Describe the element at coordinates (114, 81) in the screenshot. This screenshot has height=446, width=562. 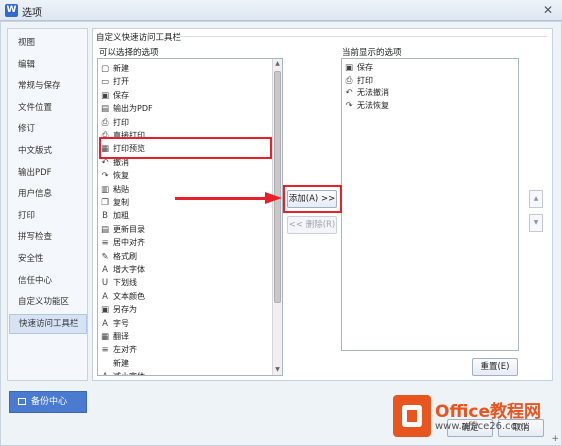
I see `available-list-item: ▭ 打开` at that location.